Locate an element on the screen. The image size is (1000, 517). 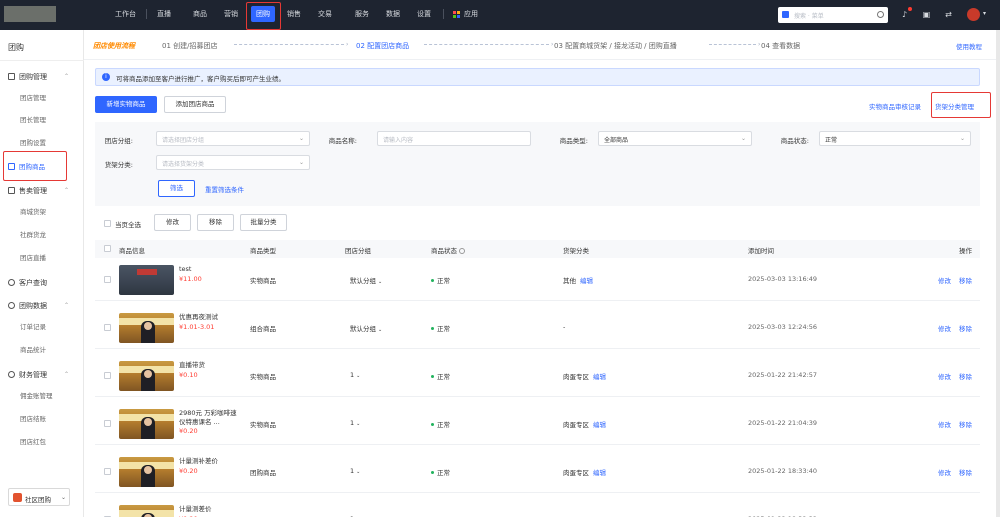
product-name: 直播带货 is located at coordinates (211, 365).